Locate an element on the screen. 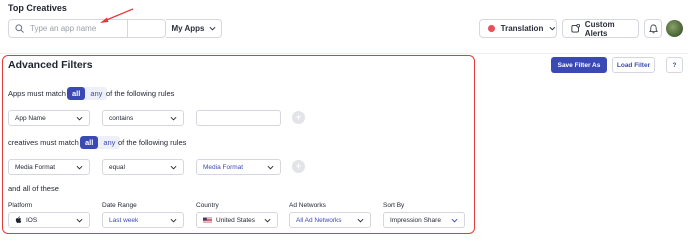 The height and width of the screenshot is (250, 688). translation-dropdown: Translation is located at coordinates (518, 28).